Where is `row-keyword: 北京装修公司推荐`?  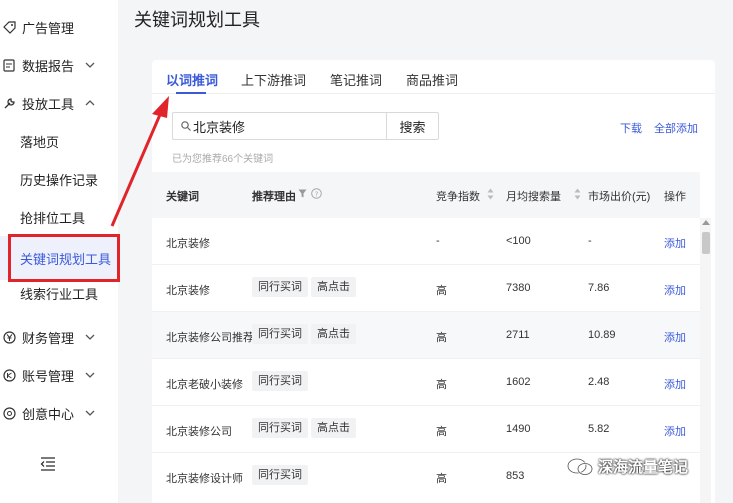
row-keyword: 北京装修公司推荐 is located at coordinates (210, 338).